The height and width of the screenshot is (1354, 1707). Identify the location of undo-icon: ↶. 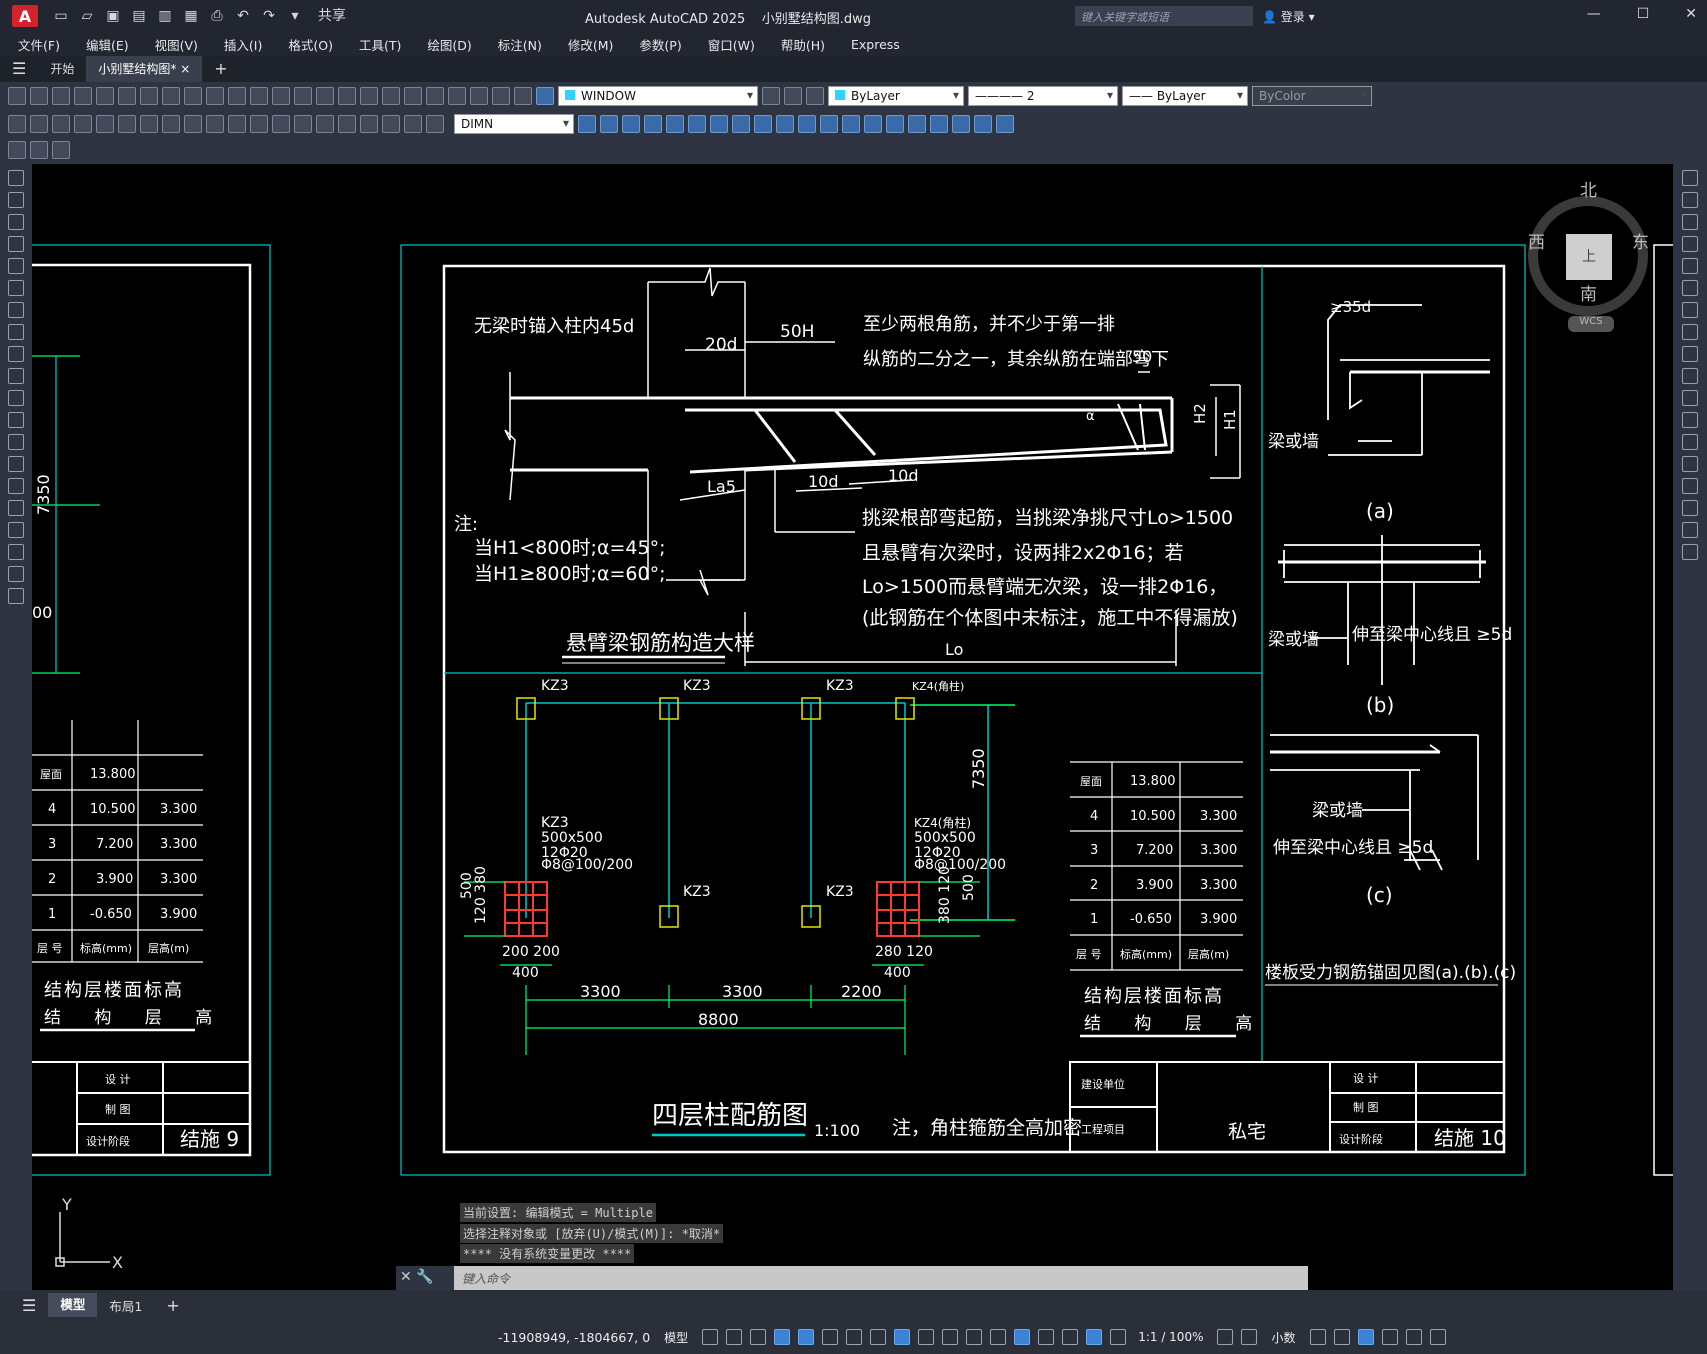
(243, 16).